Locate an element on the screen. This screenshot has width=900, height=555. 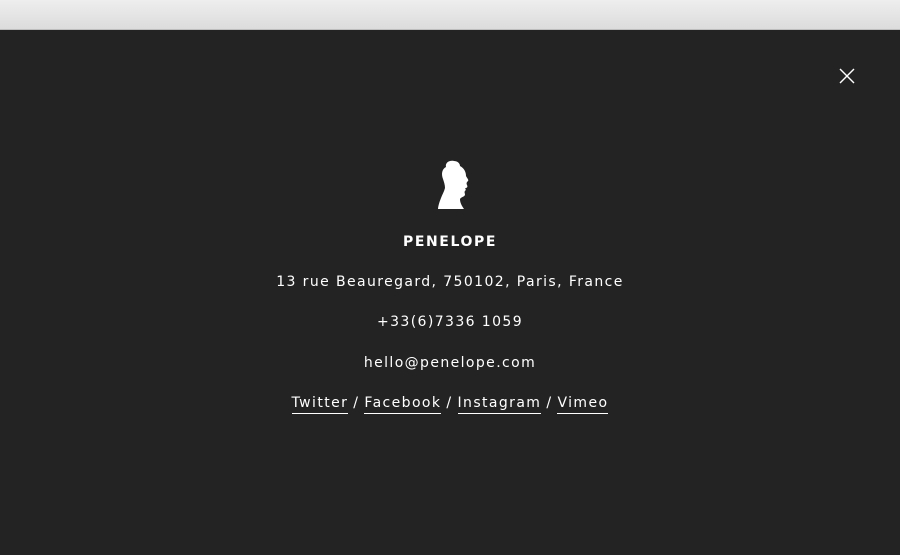
avatar is located at coordinates (454, 185).